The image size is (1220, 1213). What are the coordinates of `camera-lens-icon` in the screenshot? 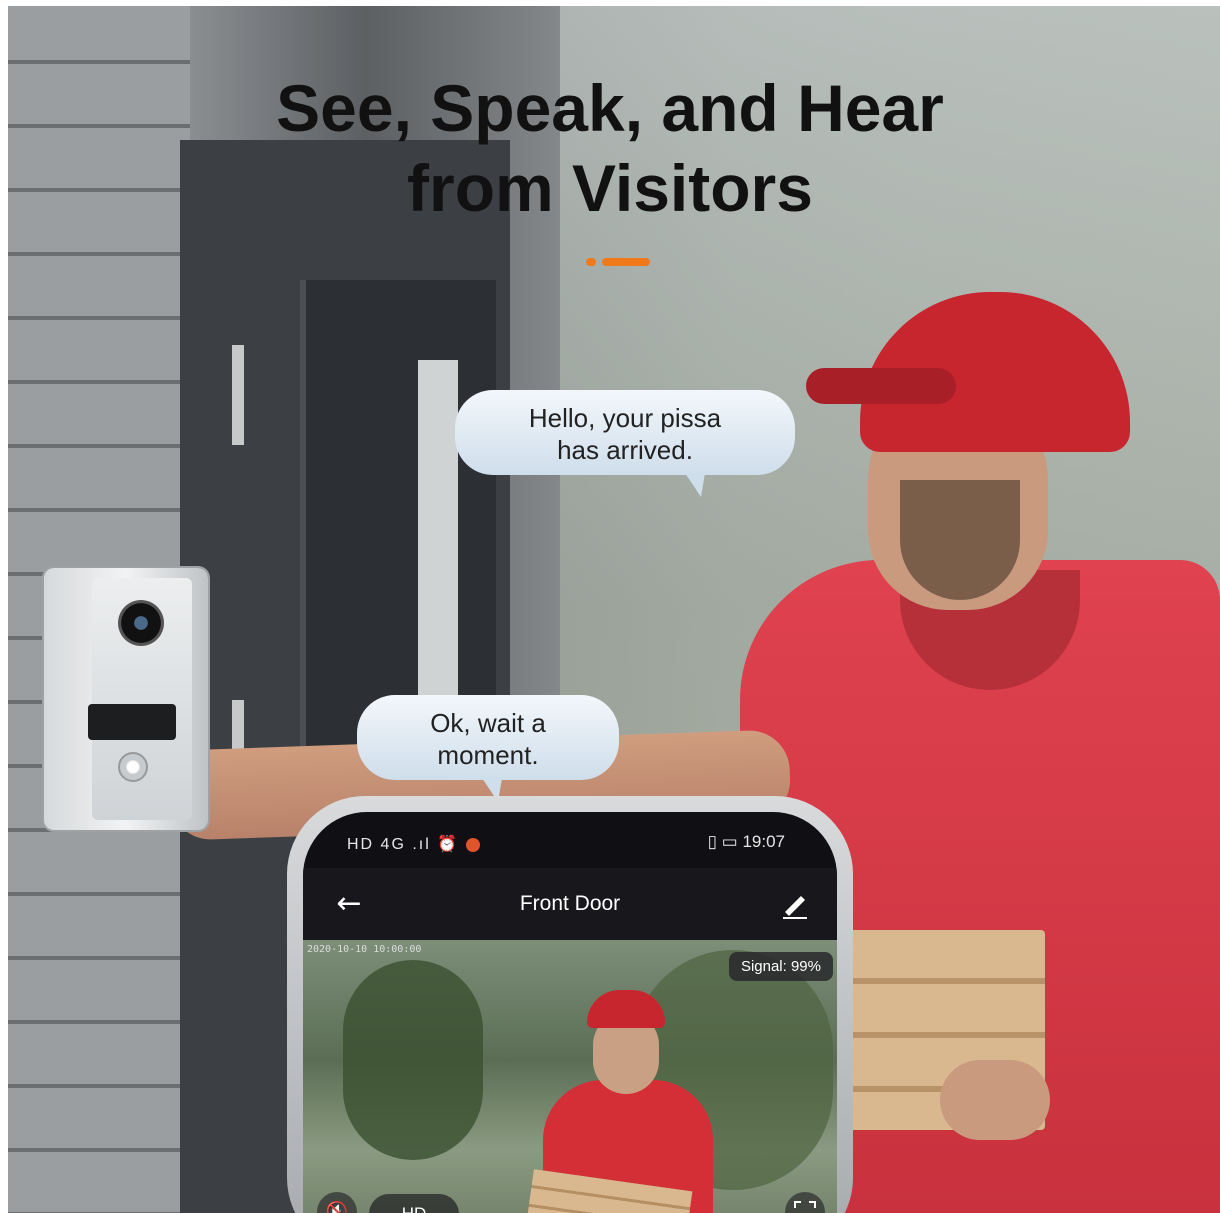 It's located at (141, 623).